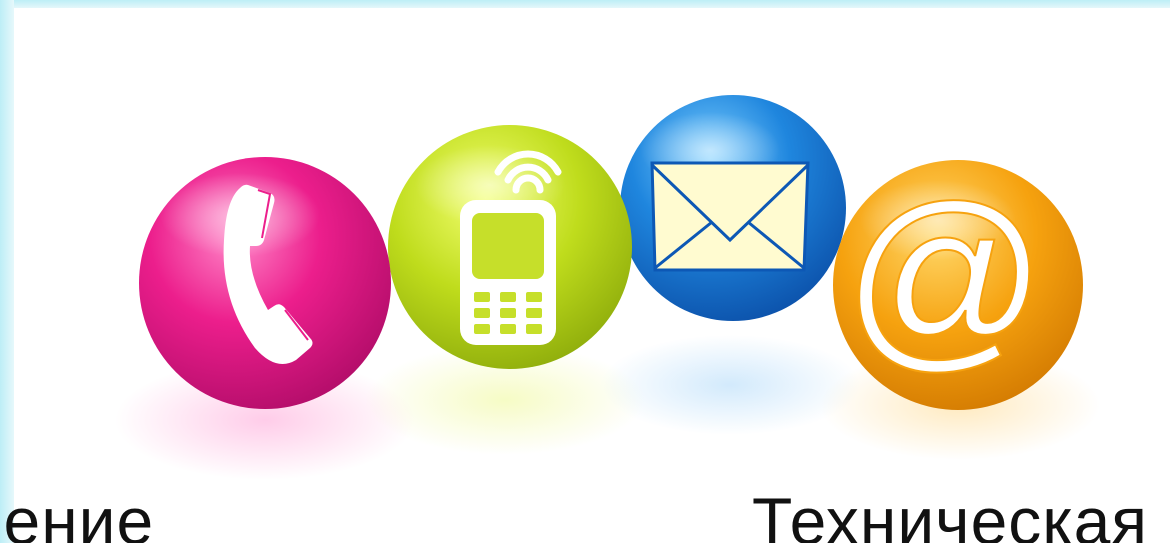  I want to click on at-sign-icon: @, so click(958, 285).